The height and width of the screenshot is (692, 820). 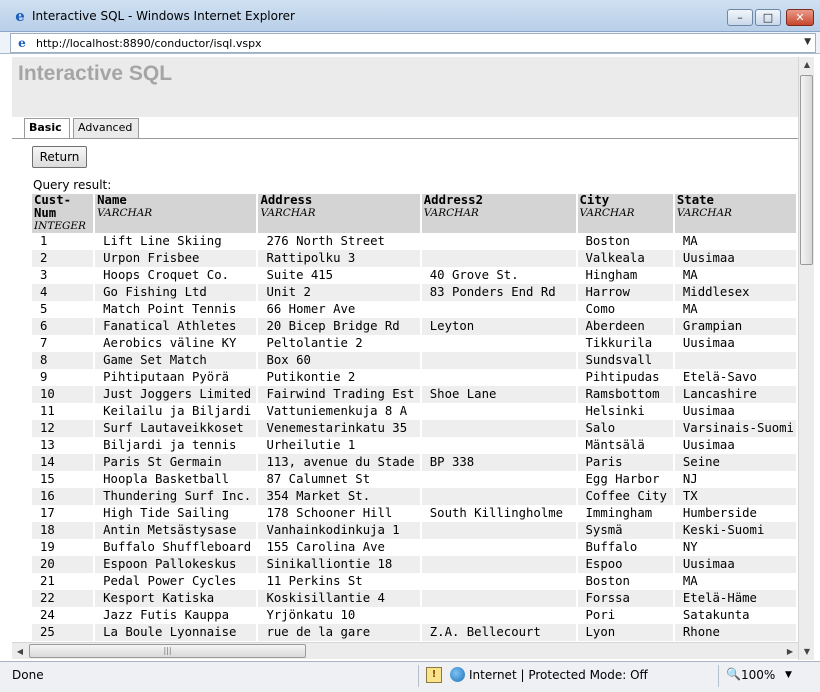 I want to click on scroll-right-icon: ▶, so click(x=790, y=651).